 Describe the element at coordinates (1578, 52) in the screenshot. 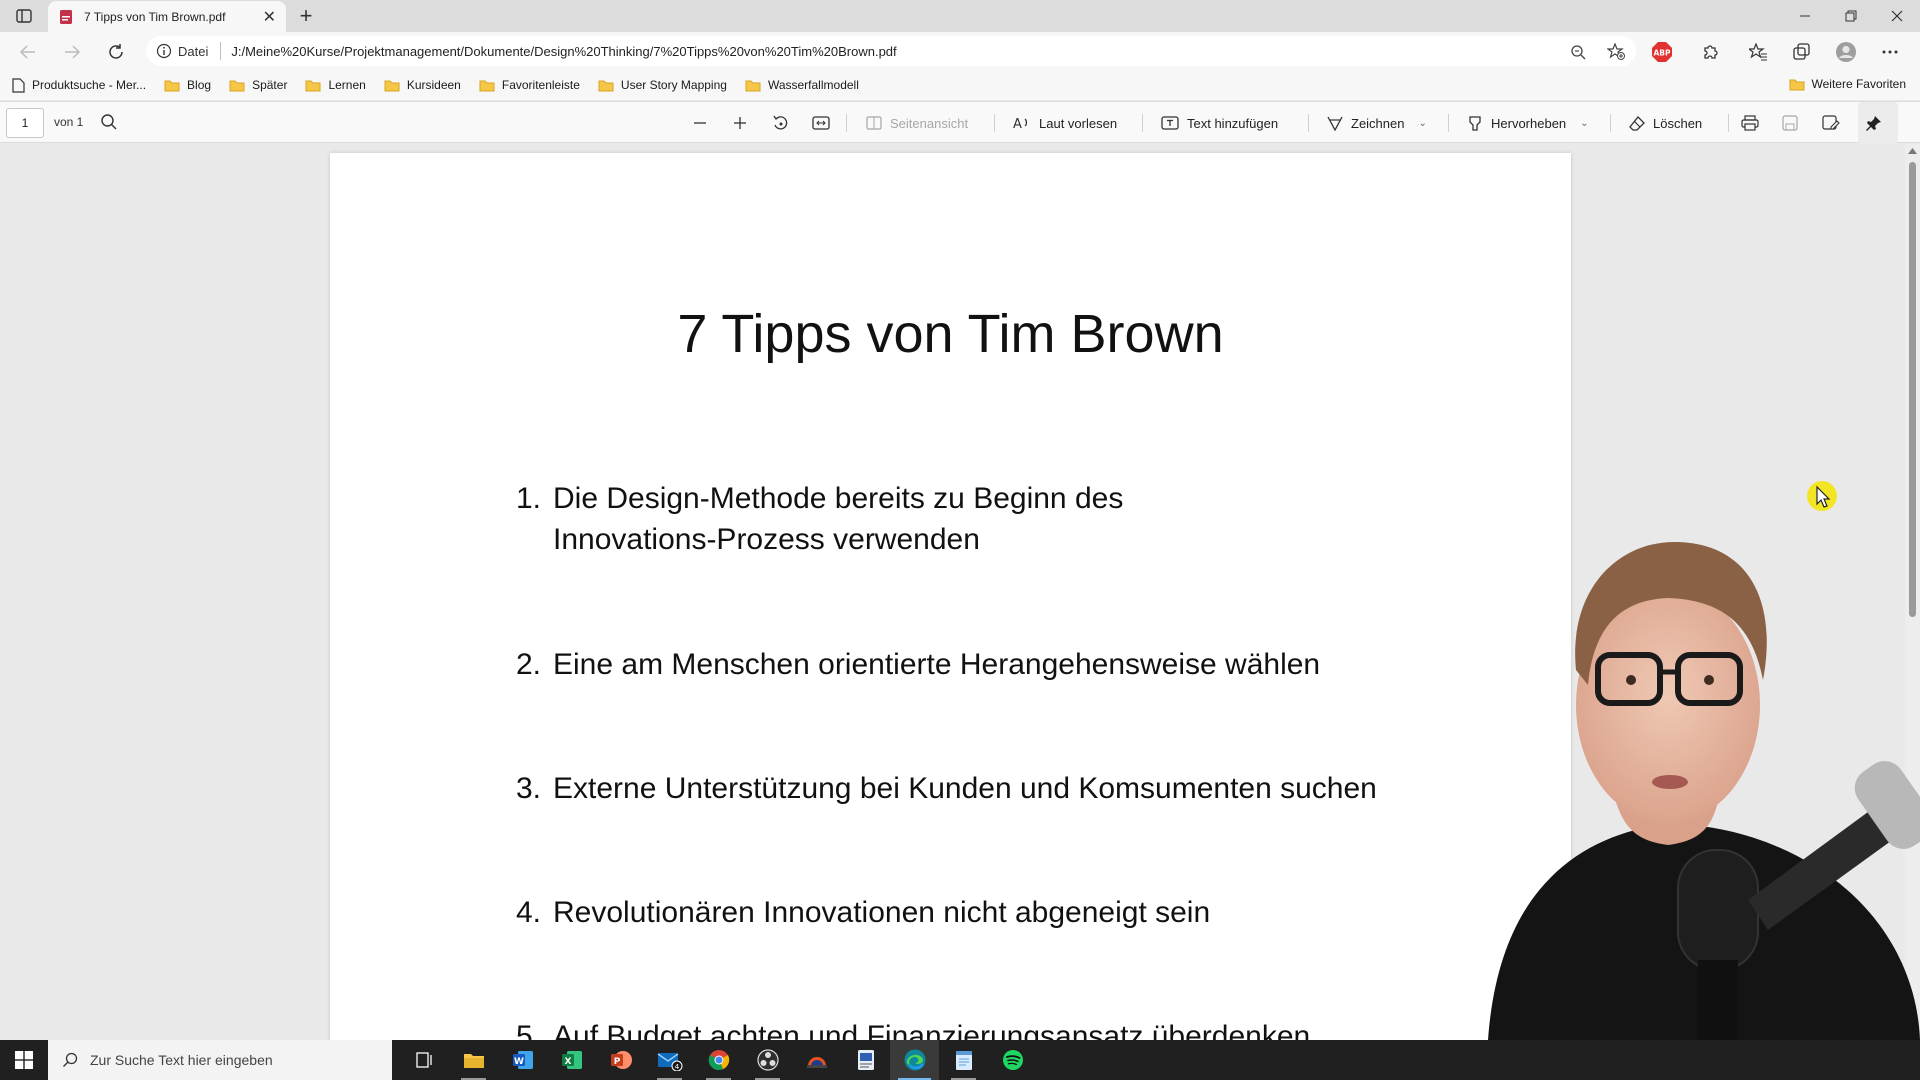

I see `zoom-icon` at that location.